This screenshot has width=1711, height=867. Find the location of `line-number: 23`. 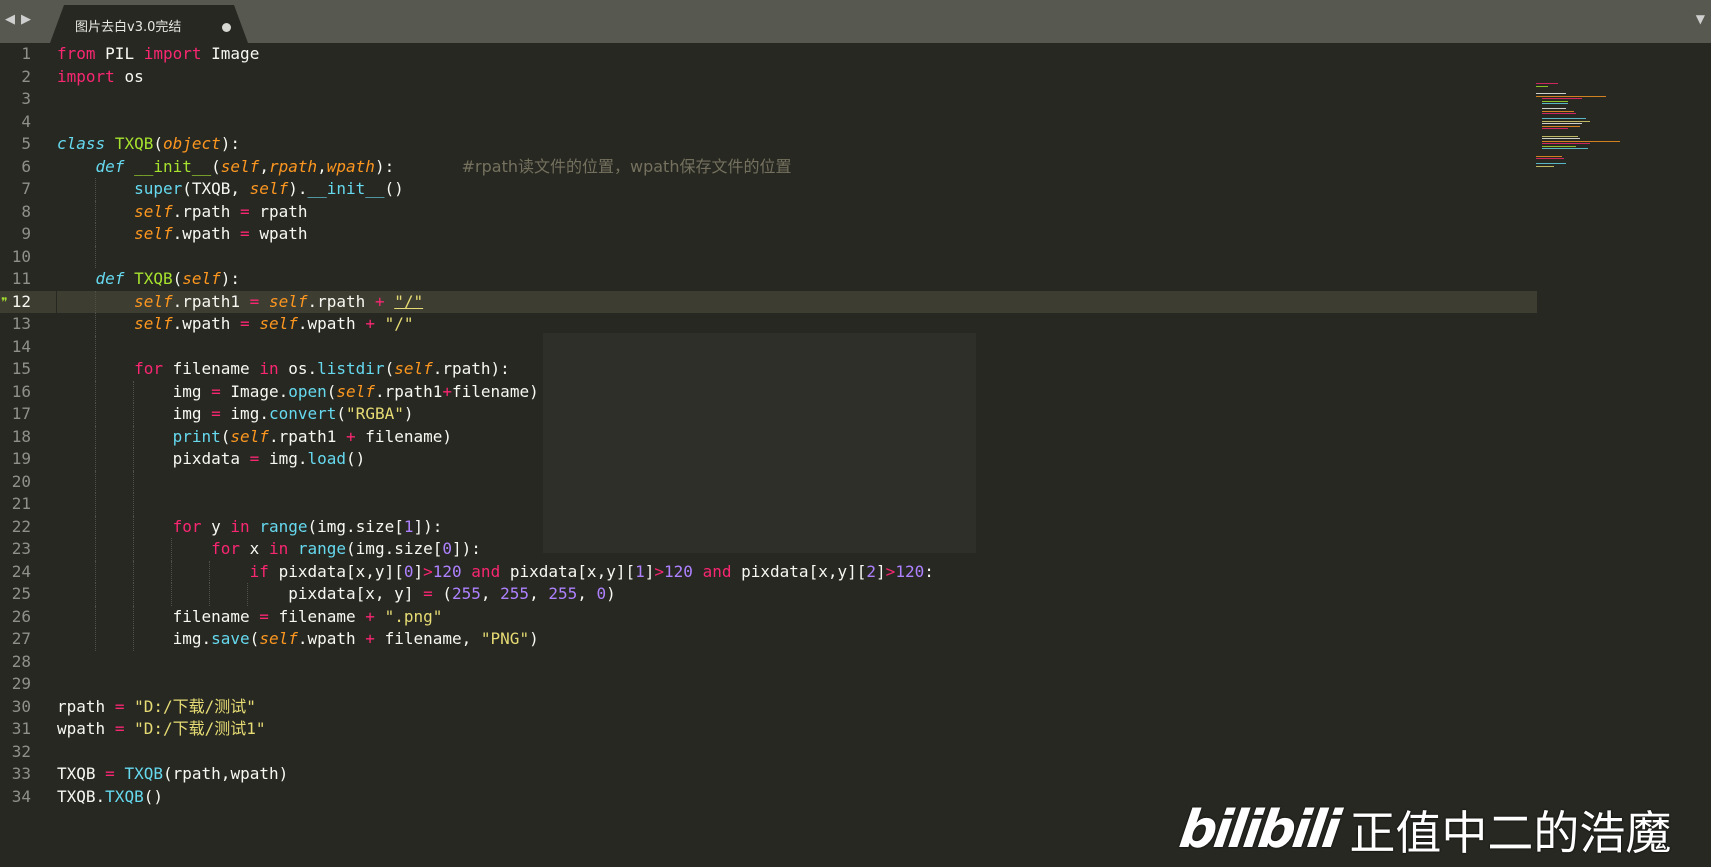

line-number: 23 is located at coordinates (21, 548).